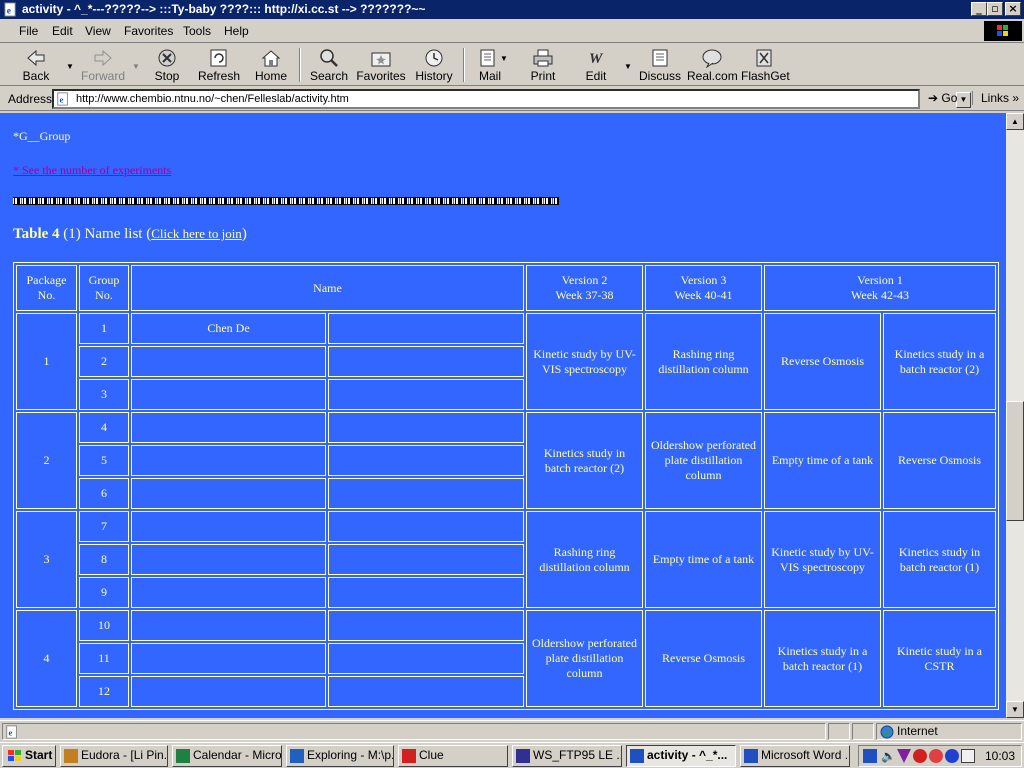 This screenshot has height=768, width=1024. What do you see at coordinates (1015, 461) in the screenshot?
I see `scrollbar-thumb` at bounding box center [1015, 461].